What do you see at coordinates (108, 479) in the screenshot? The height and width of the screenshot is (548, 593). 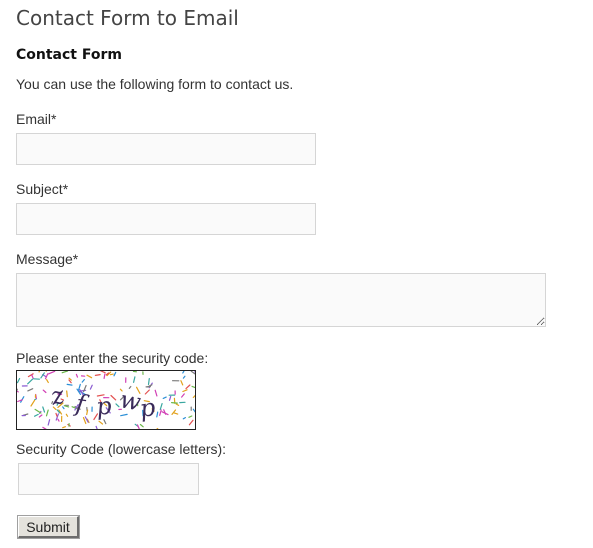 I see `security-code-field` at bounding box center [108, 479].